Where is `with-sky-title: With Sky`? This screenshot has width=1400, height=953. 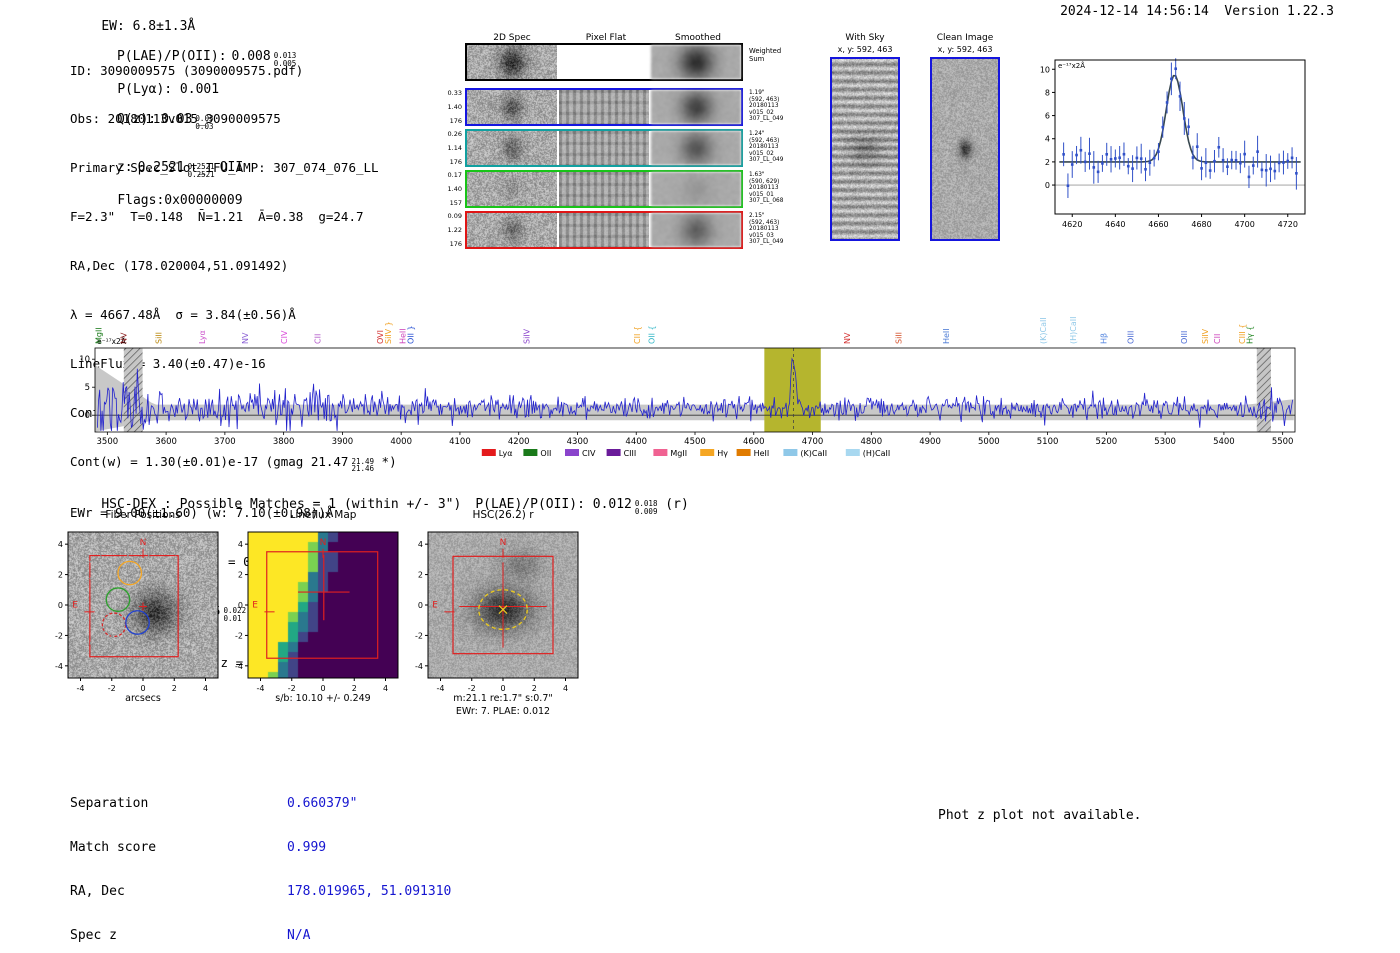 with-sky-title: With Sky is located at coordinates (865, 38).